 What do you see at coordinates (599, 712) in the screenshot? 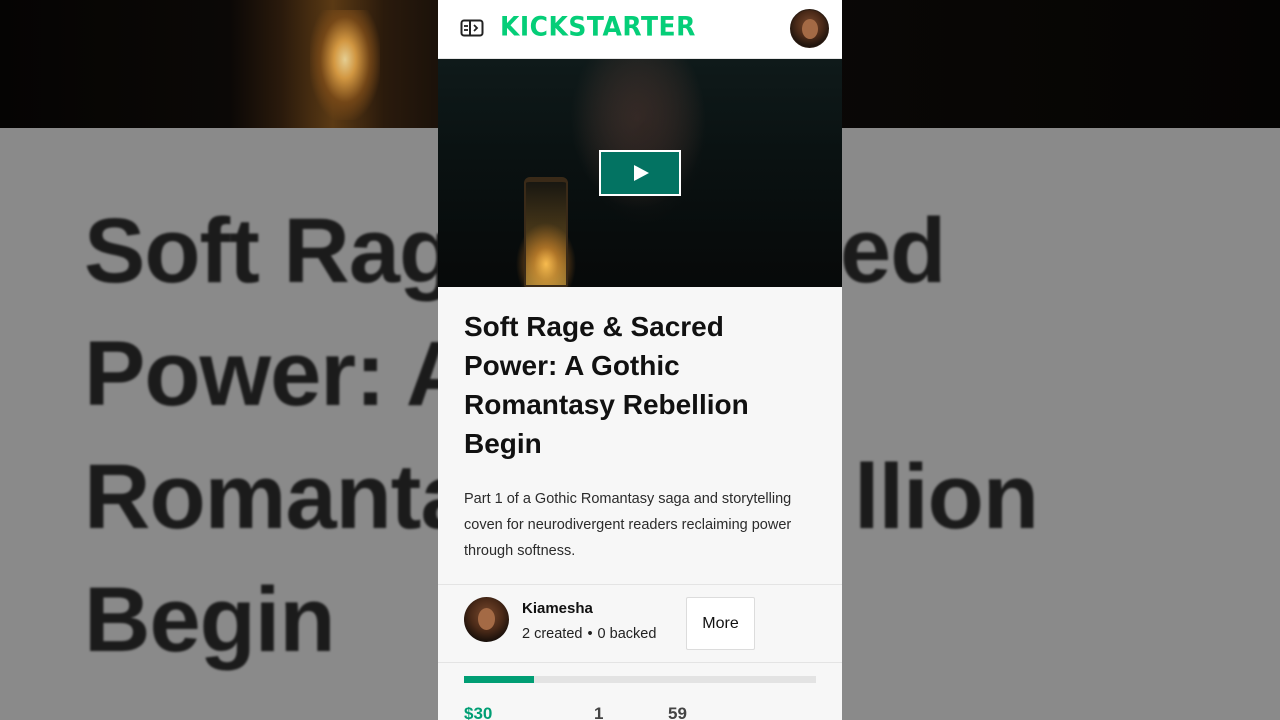
I see `backers-count: 1` at bounding box center [599, 712].